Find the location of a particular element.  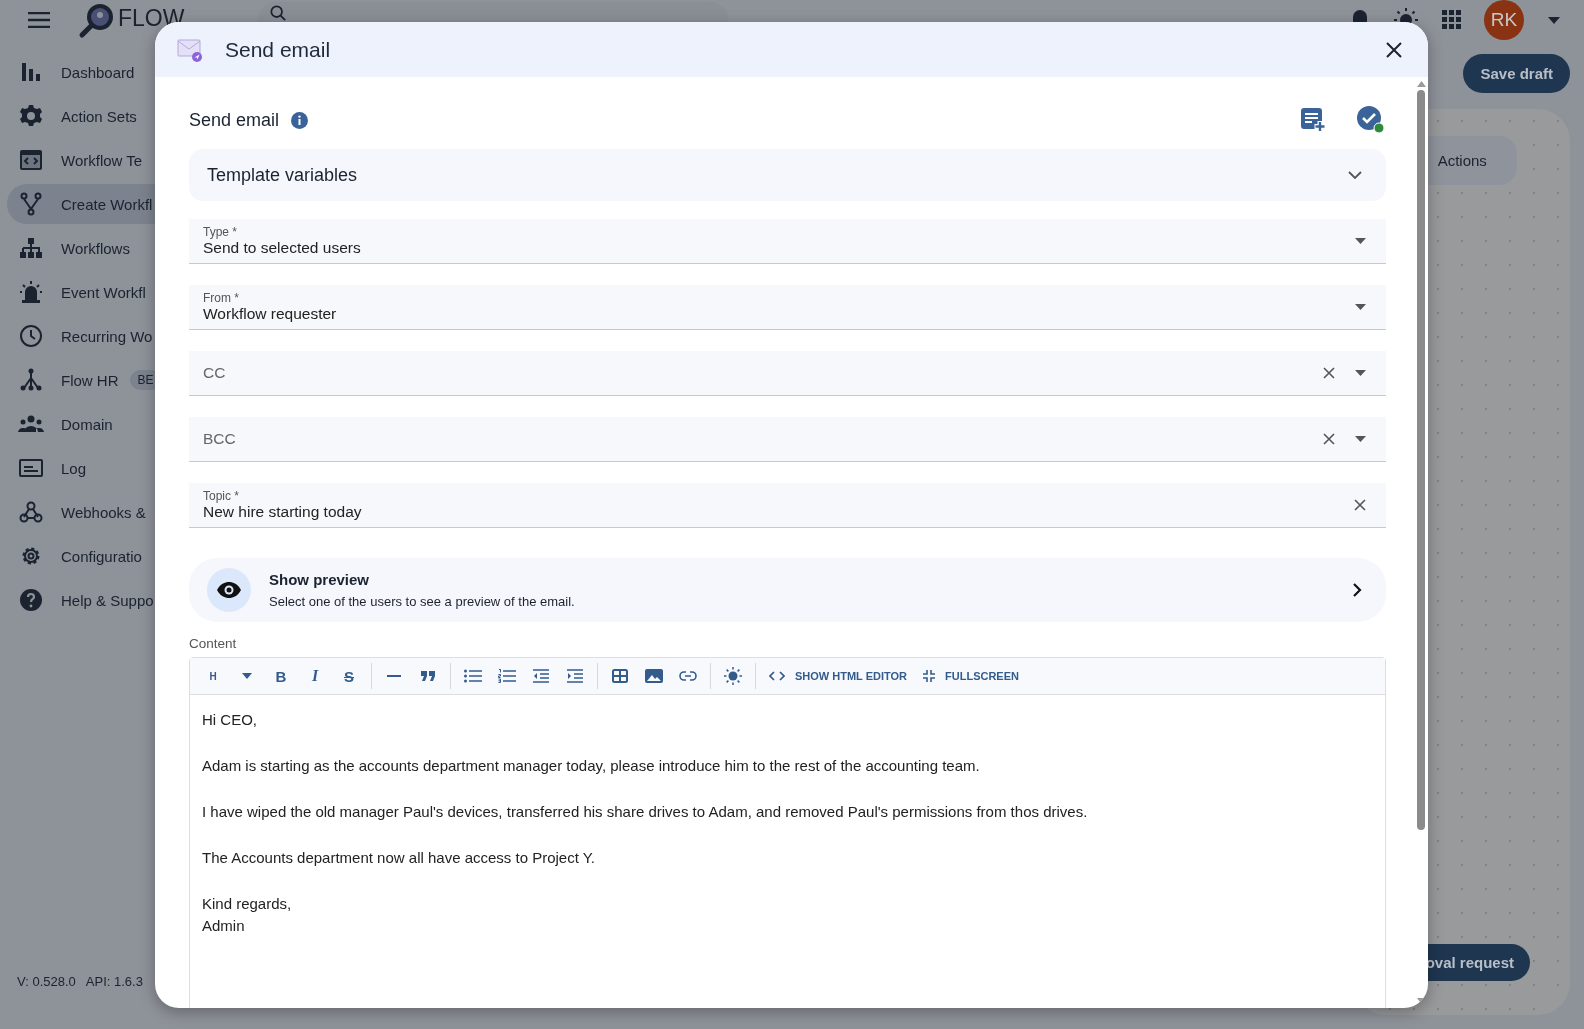

webhook-icon is located at coordinates (31, 512).